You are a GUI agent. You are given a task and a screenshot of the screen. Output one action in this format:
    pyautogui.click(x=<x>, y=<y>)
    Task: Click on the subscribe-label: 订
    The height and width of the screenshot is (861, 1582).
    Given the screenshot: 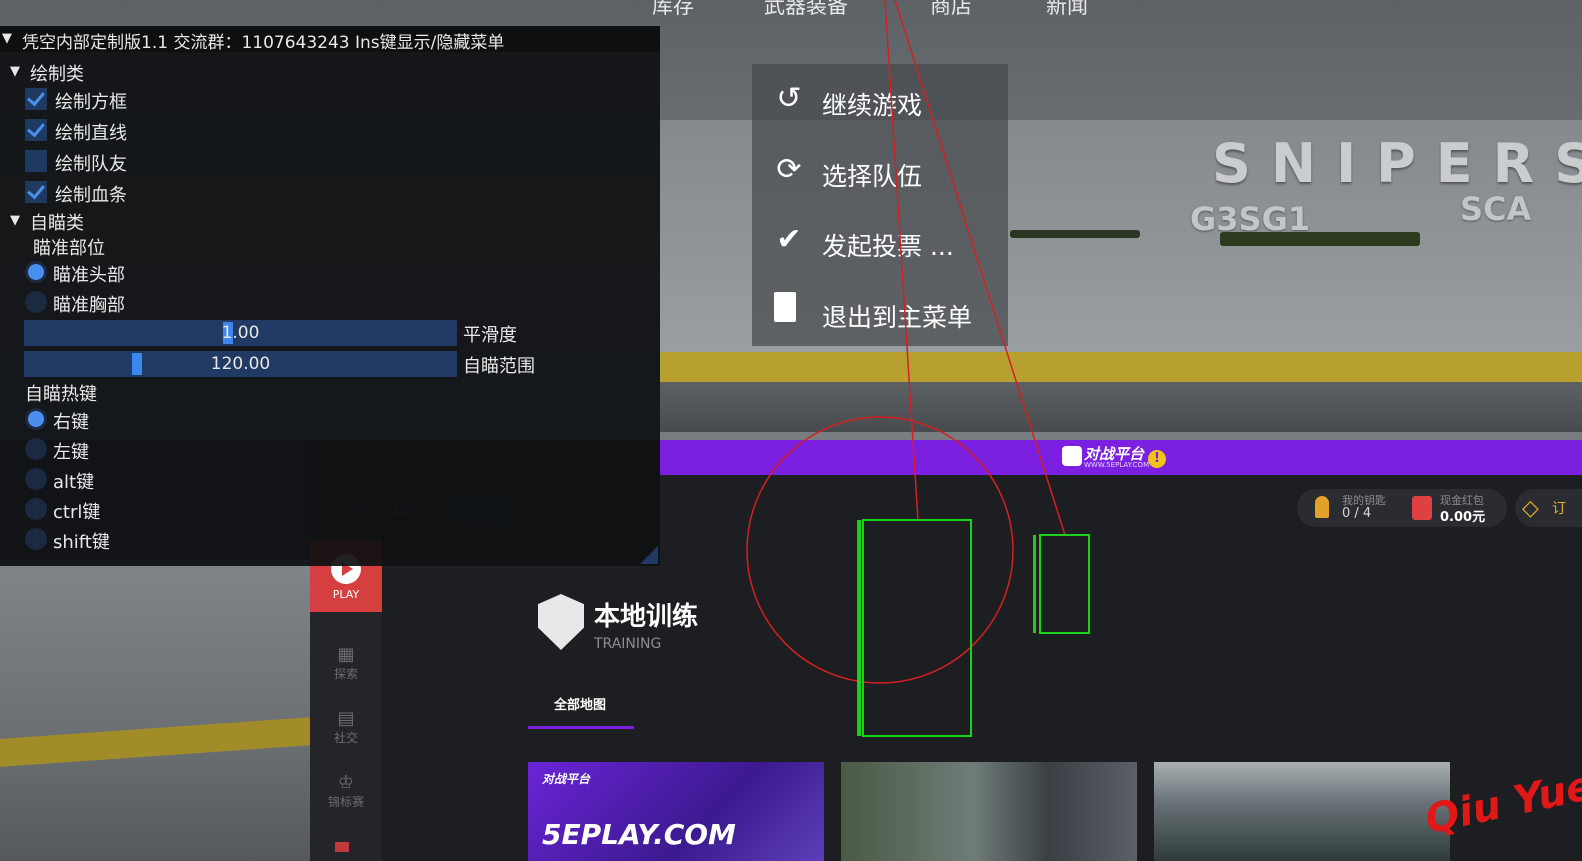 What is the action you would take?
    pyautogui.click(x=1559, y=508)
    